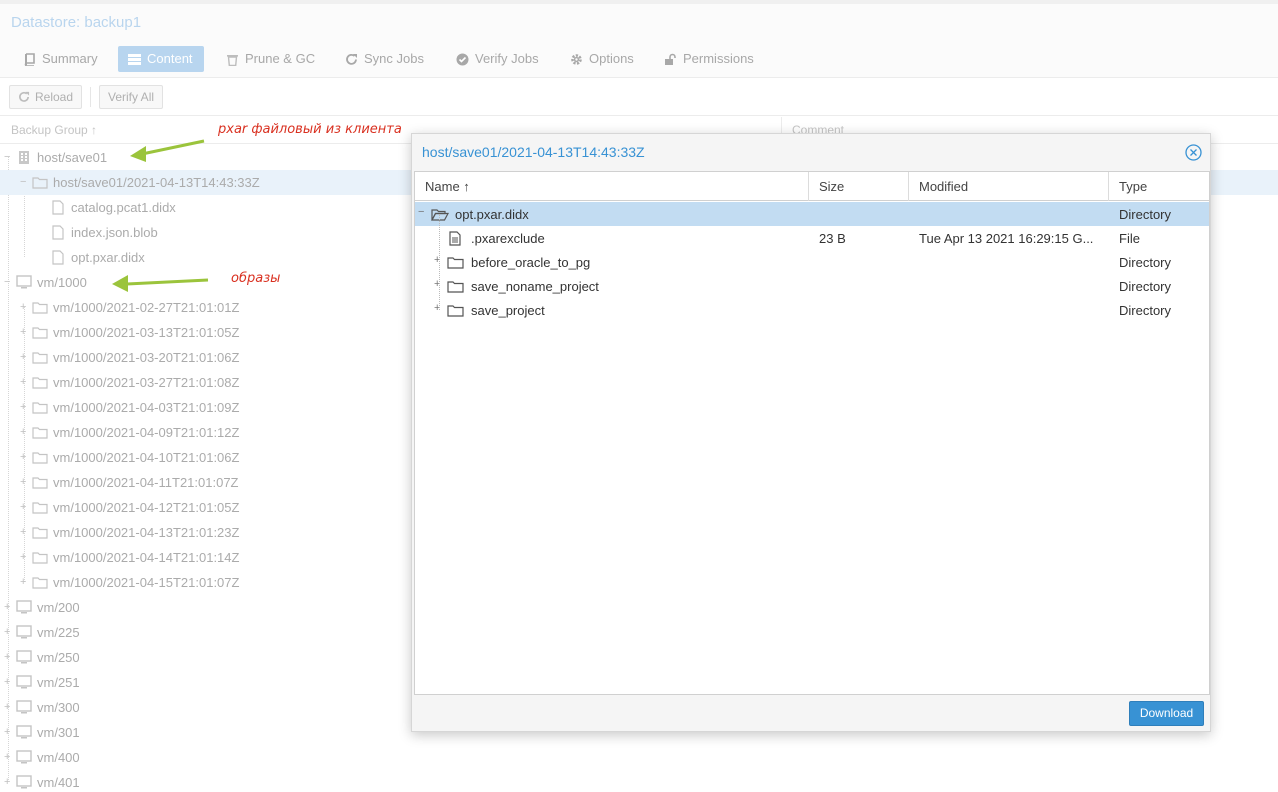 The height and width of the screenshot is (792, 1278). What do you see at coordinates (1193, 152) in the screenshot?
I see `close-icon` at bounding box center [1193, 152].